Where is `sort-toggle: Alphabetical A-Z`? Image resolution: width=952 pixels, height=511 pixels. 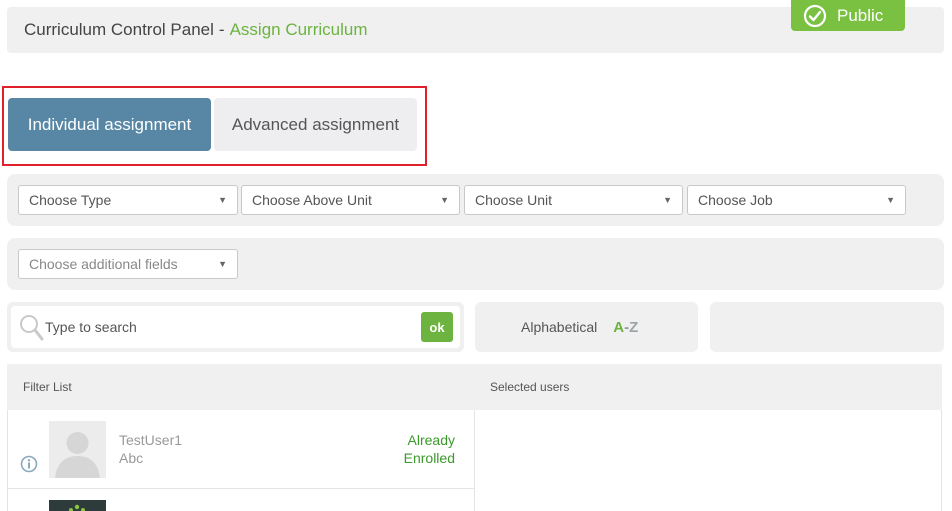
sort-toggle: Alphabetical A-Z is located at coordinates (586, 327).